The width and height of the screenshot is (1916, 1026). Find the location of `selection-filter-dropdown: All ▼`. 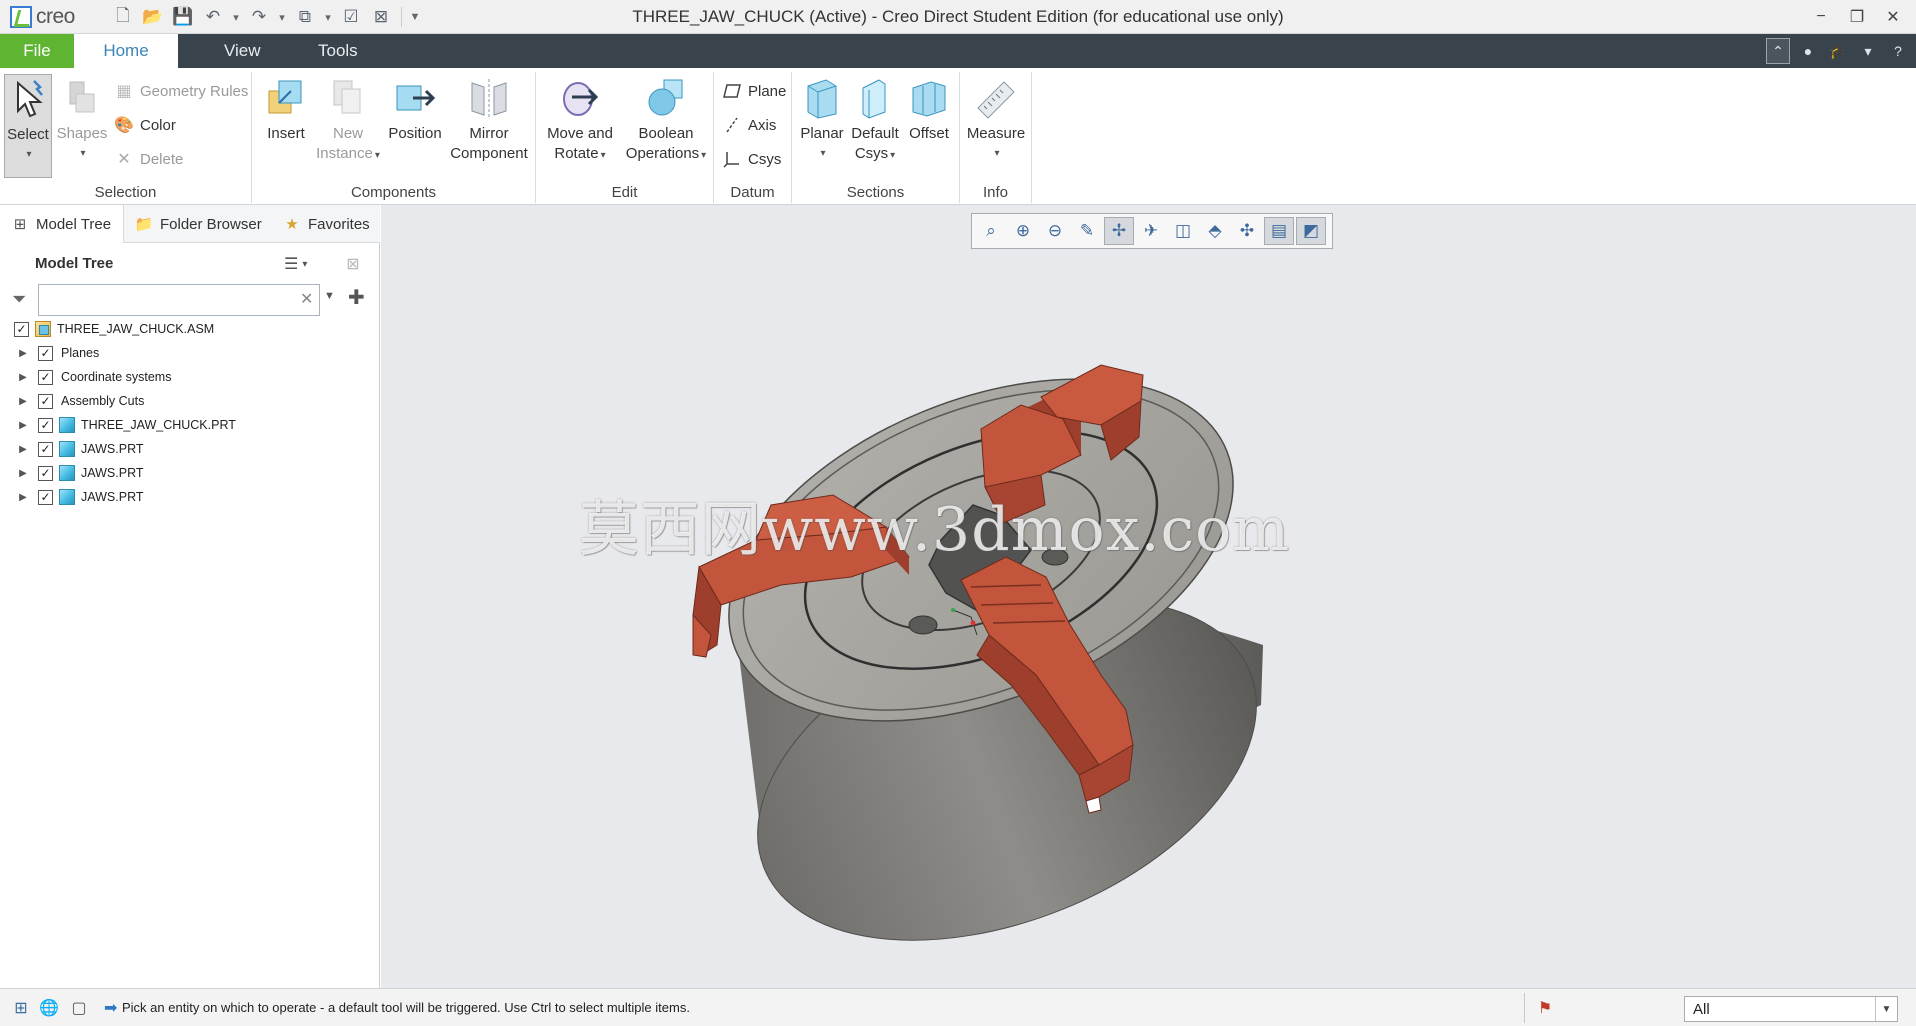

selection-filter-dropdown: All ▼ is located at coordinates (1791, 1009).